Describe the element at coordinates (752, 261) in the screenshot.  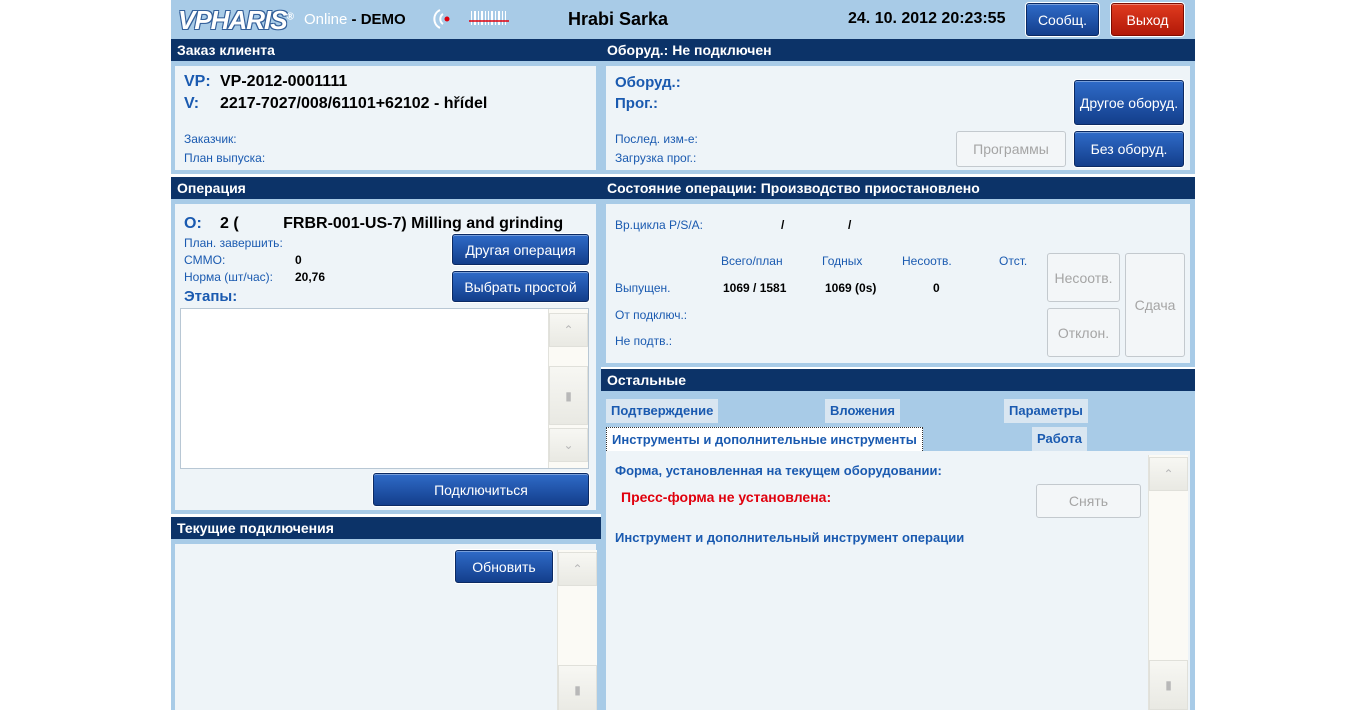
I see `col-total-plan: Всего/план` at that location.